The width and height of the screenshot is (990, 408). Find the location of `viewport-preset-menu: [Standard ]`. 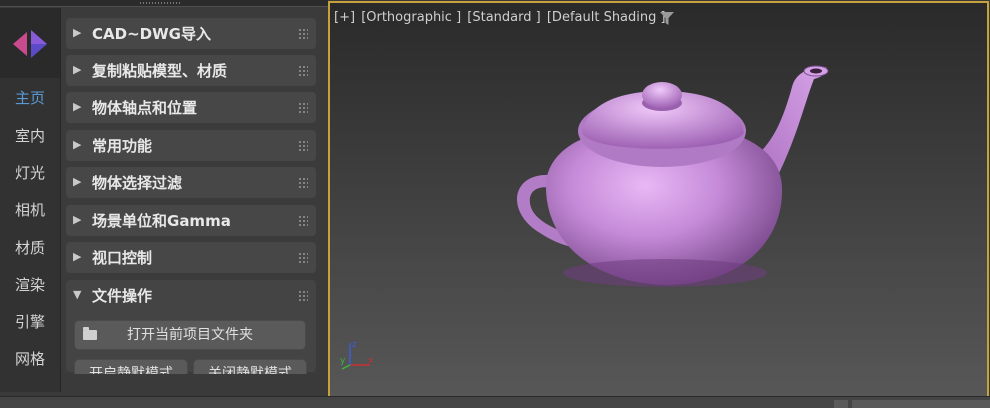

viewport-preset-menu: [Standard ] is located at coordinates (503, 17).